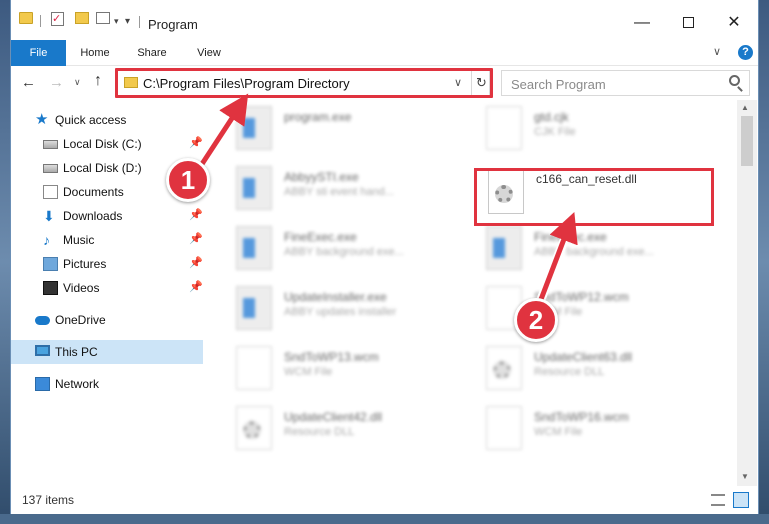  I want to click on vertical-scrollbar: ▲ ▼, so click(747, 293).